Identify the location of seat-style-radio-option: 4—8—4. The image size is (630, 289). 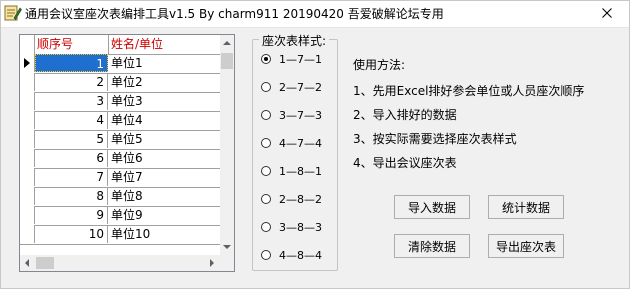
(298, 256).